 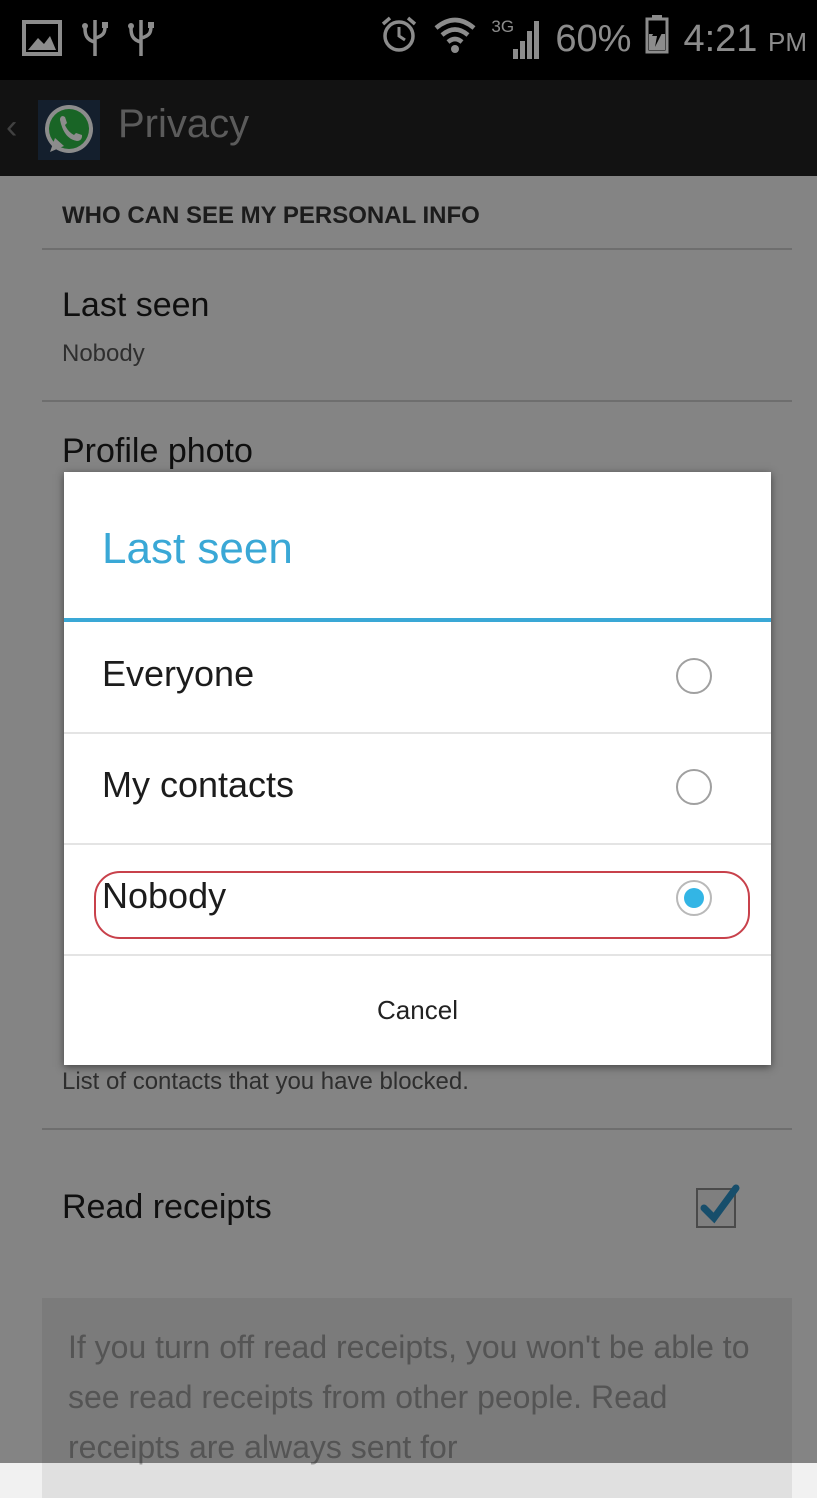 What do you see at coordinates (197, 548) in the screenshot?
I see `dialog-title: Last seen` at bounding box center [197, 548].